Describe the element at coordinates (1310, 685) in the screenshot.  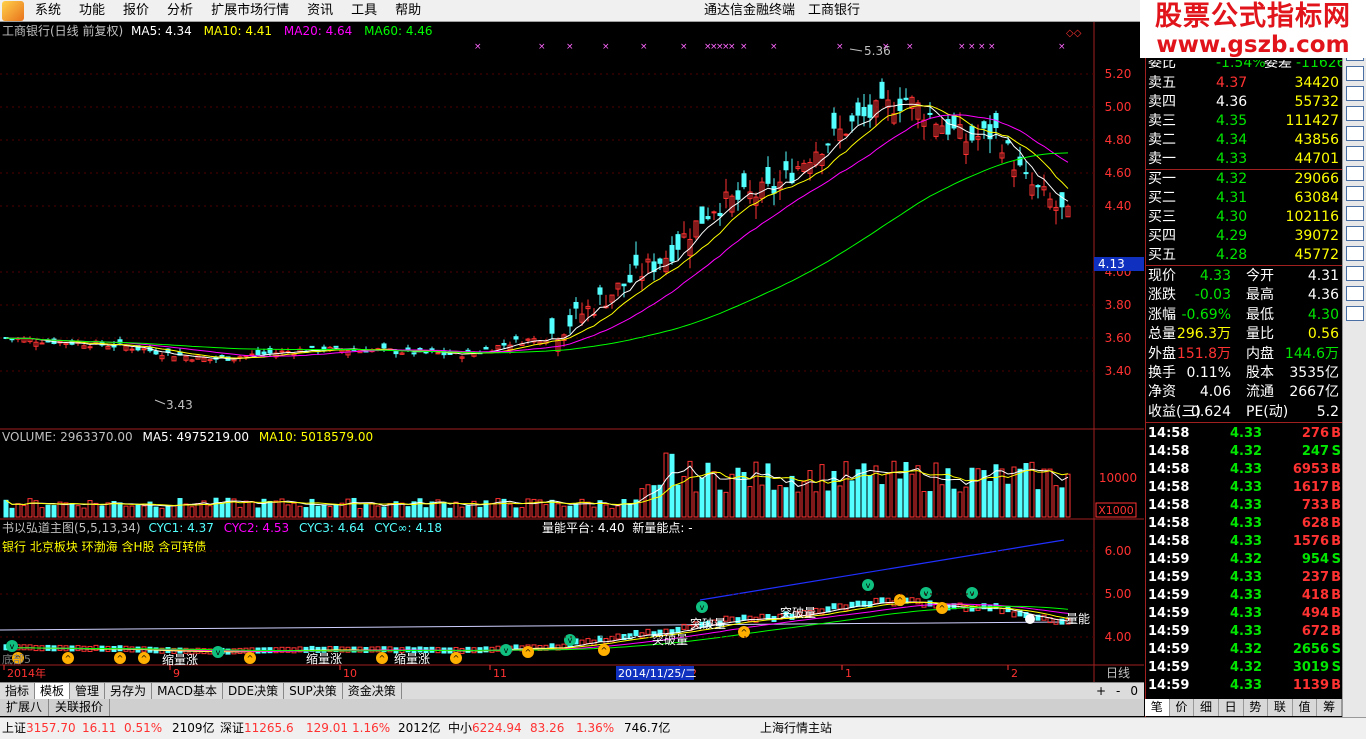
I see `tick-volume: 1139` at that location.